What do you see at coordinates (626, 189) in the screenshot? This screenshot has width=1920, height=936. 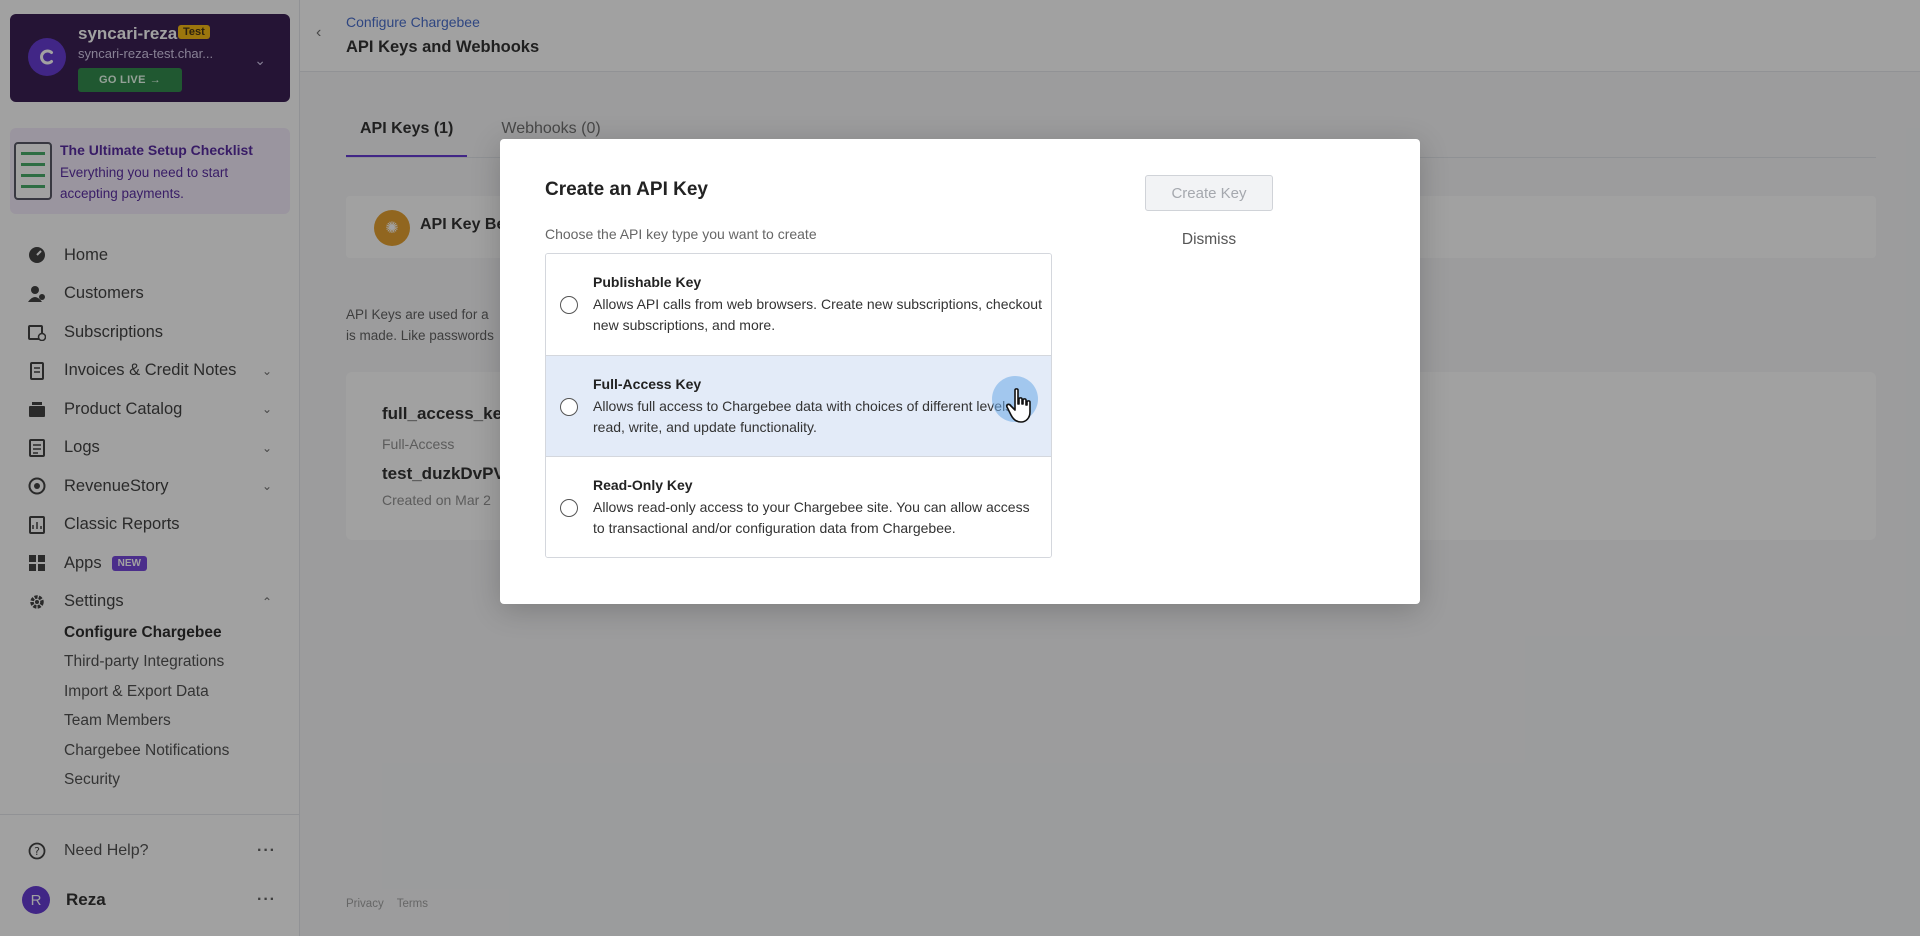 I see `modal-title: Create an API Key` at bounding box center [626, 189].